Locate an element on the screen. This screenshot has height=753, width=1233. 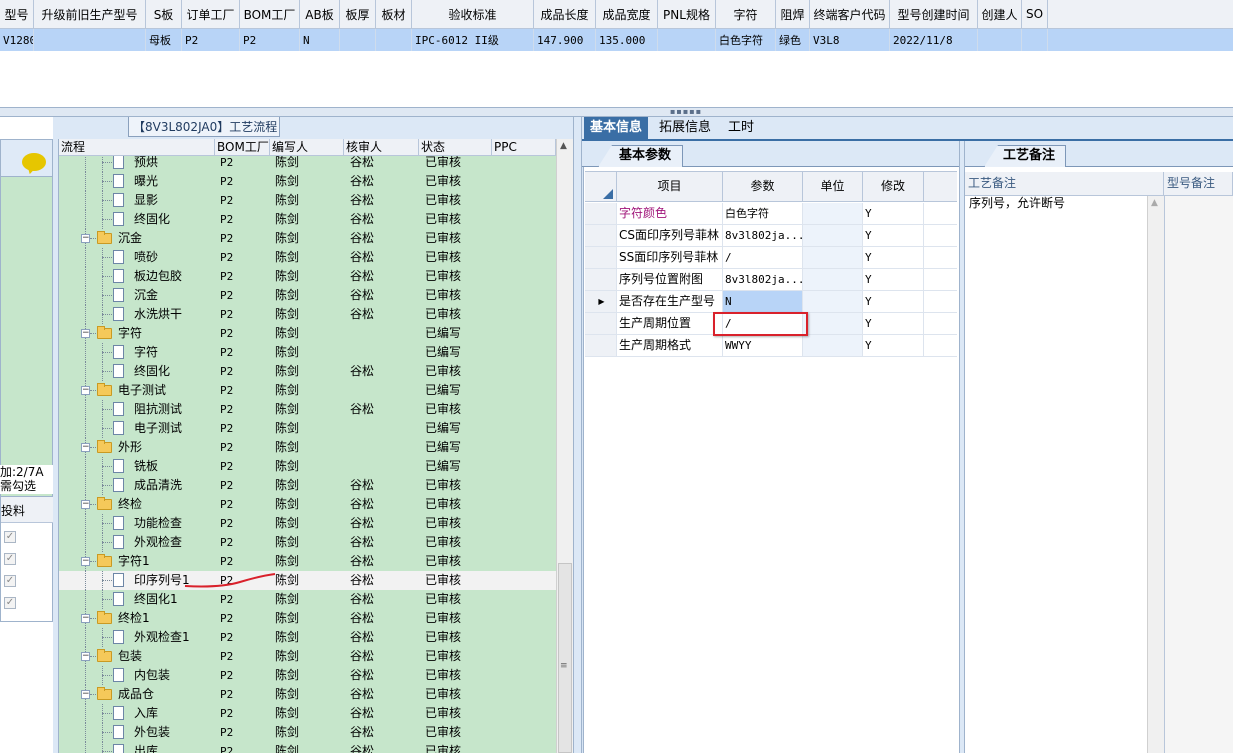
scroll-up-icon: ▲ is located at coordinates (563, 146).